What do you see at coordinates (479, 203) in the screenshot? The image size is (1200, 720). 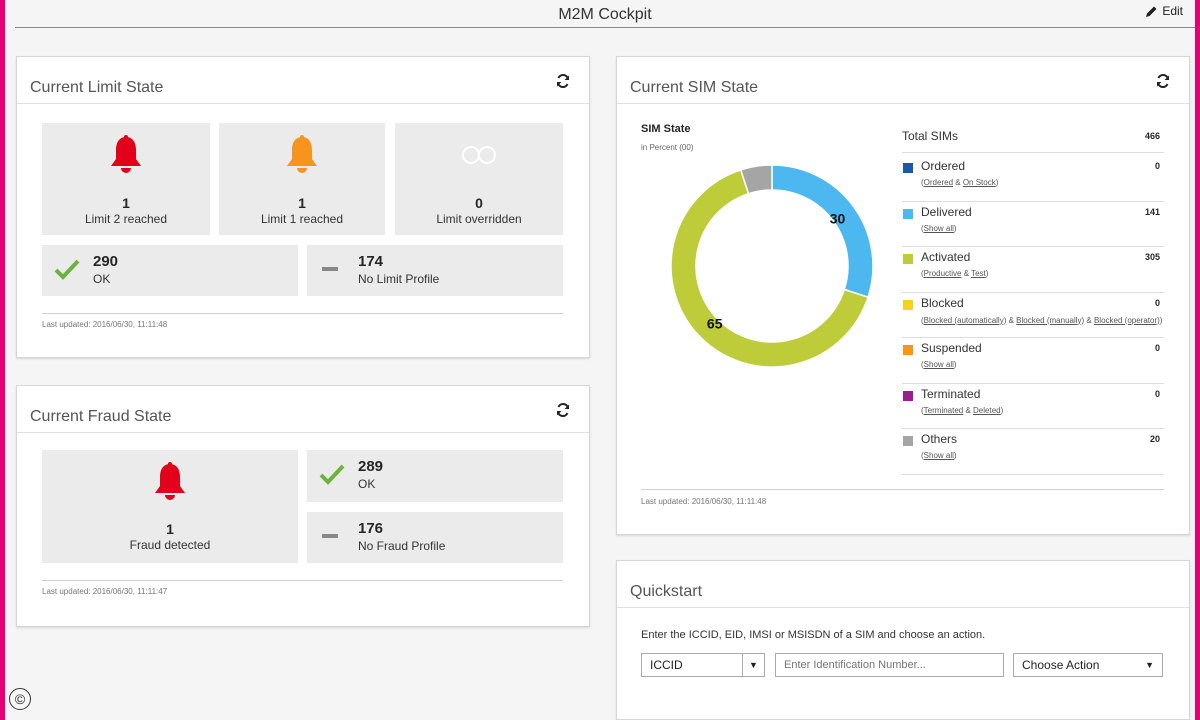 I see `limit-overridden-value: 0` at bounding box center [479, 203].